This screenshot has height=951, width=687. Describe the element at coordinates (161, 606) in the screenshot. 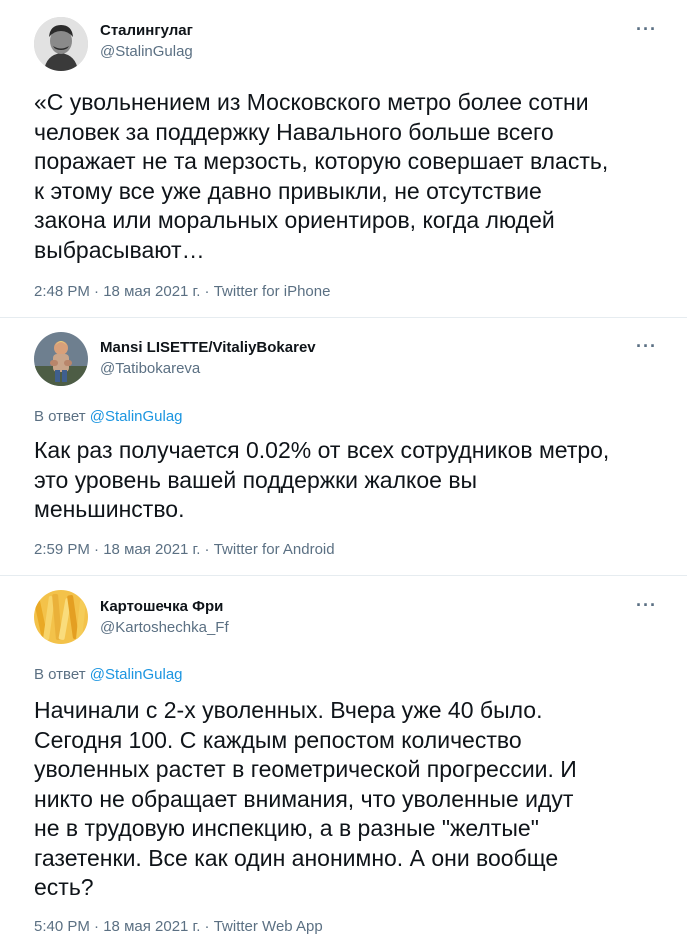

I see `author-name: Картошечка Фри` at that location.